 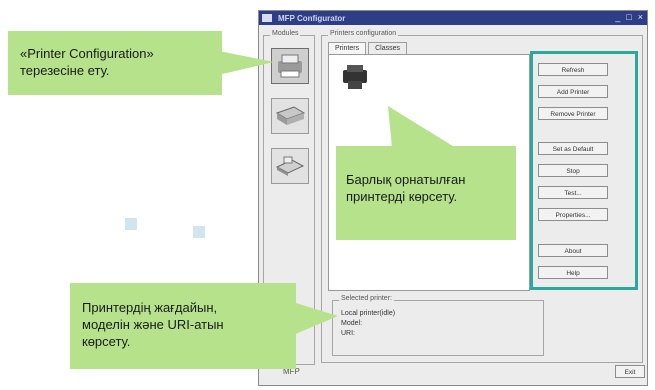 What do you see at coordinates (285, 33) in the screenshot?
I see `modules-legend: Modules` at bounding box center [285, 33].